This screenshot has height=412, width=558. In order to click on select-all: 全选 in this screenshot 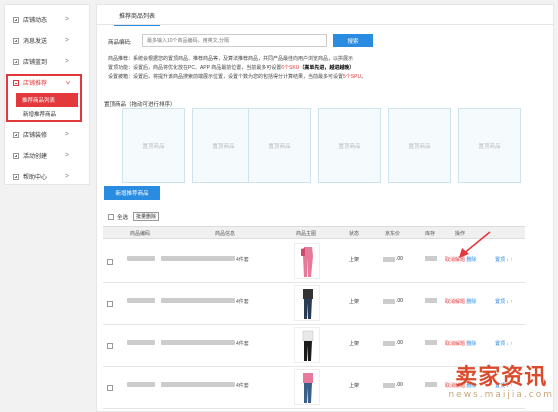, I will do `click(118, 217)`.